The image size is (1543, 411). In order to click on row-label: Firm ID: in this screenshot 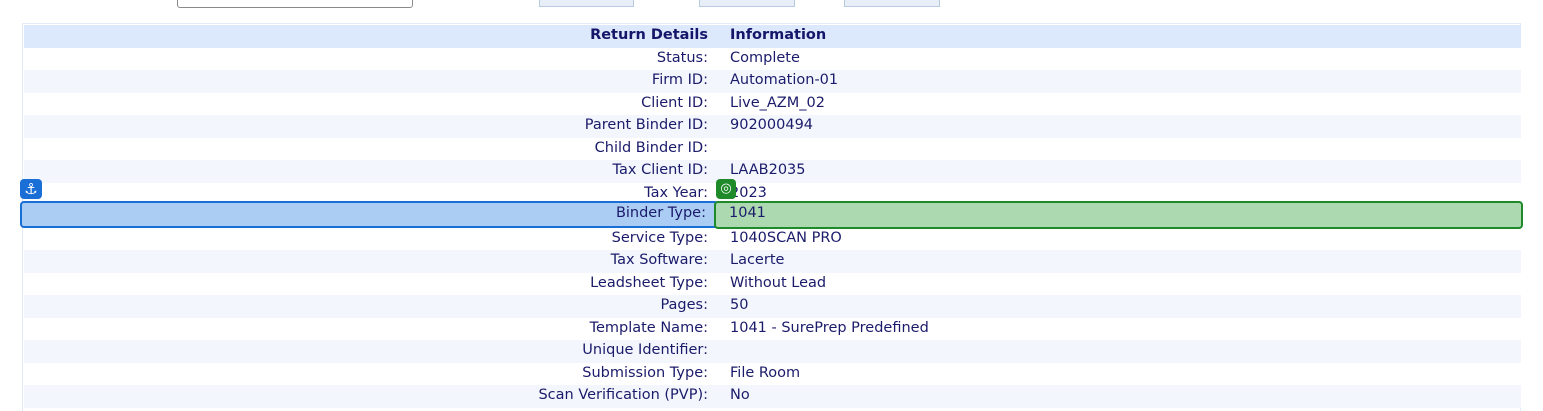, I will do `click(679, 80)`.